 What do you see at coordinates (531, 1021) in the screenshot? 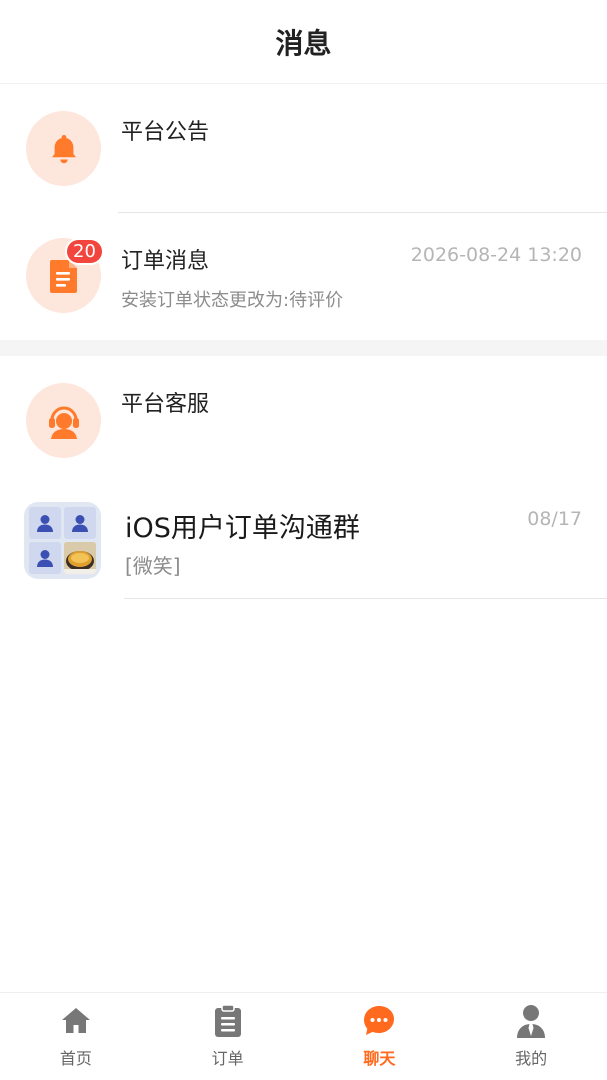
I see `user-icon` at bounding box center [531, 1021].